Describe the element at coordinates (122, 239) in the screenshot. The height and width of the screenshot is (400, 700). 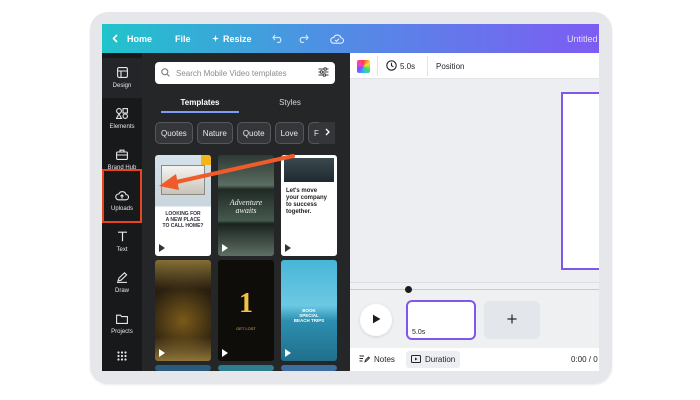
I see `text-icon` at that location.